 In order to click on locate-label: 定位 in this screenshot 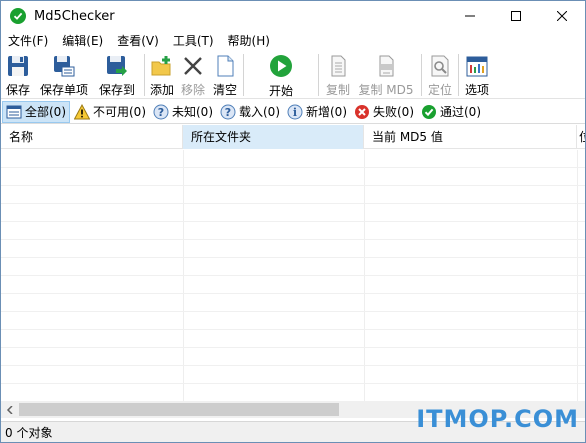, I will do `click(439, 90)`.